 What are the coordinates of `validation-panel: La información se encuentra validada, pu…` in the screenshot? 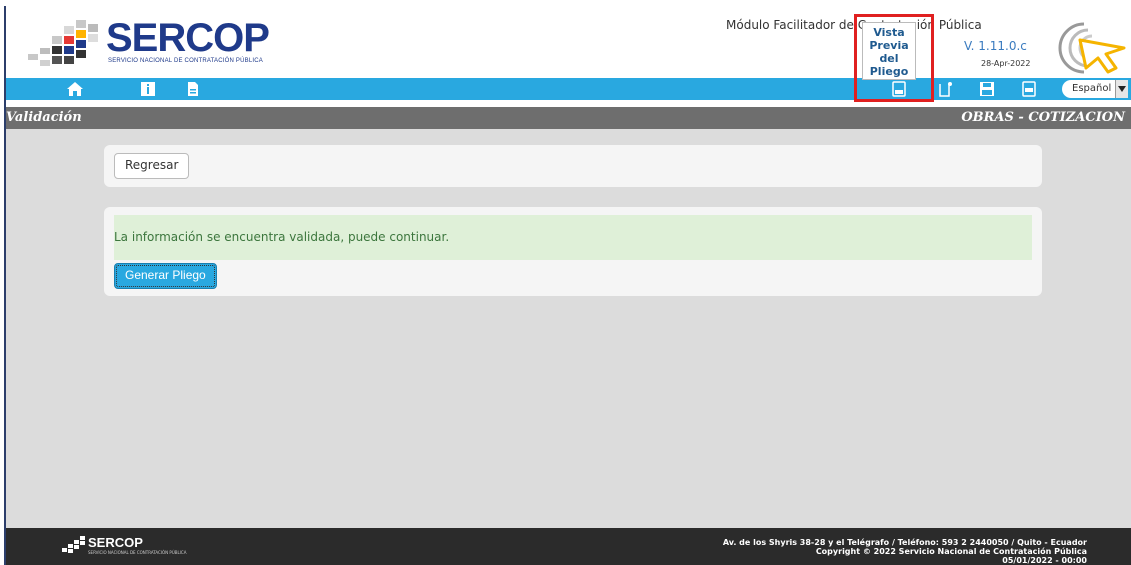 It's located at (573, 251).